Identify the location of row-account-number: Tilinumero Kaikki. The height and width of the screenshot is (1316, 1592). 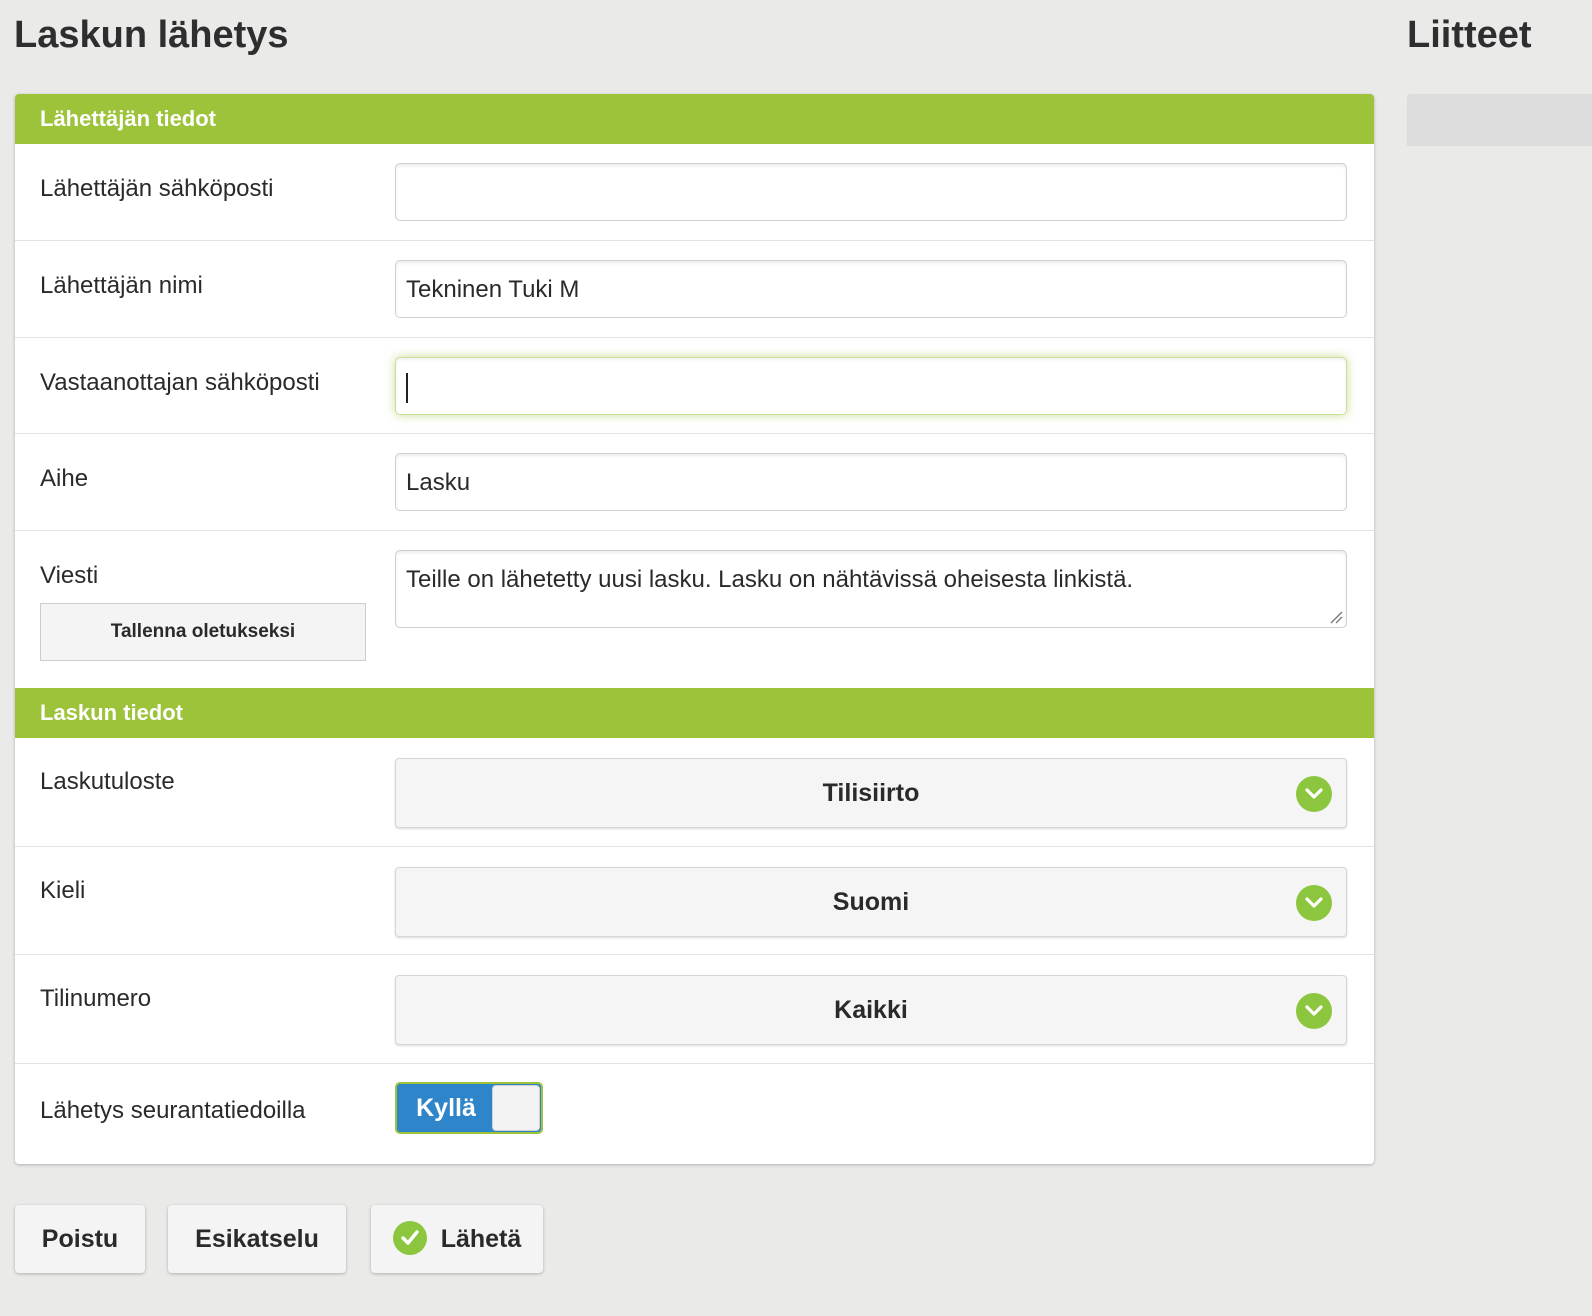
(694, 1009).